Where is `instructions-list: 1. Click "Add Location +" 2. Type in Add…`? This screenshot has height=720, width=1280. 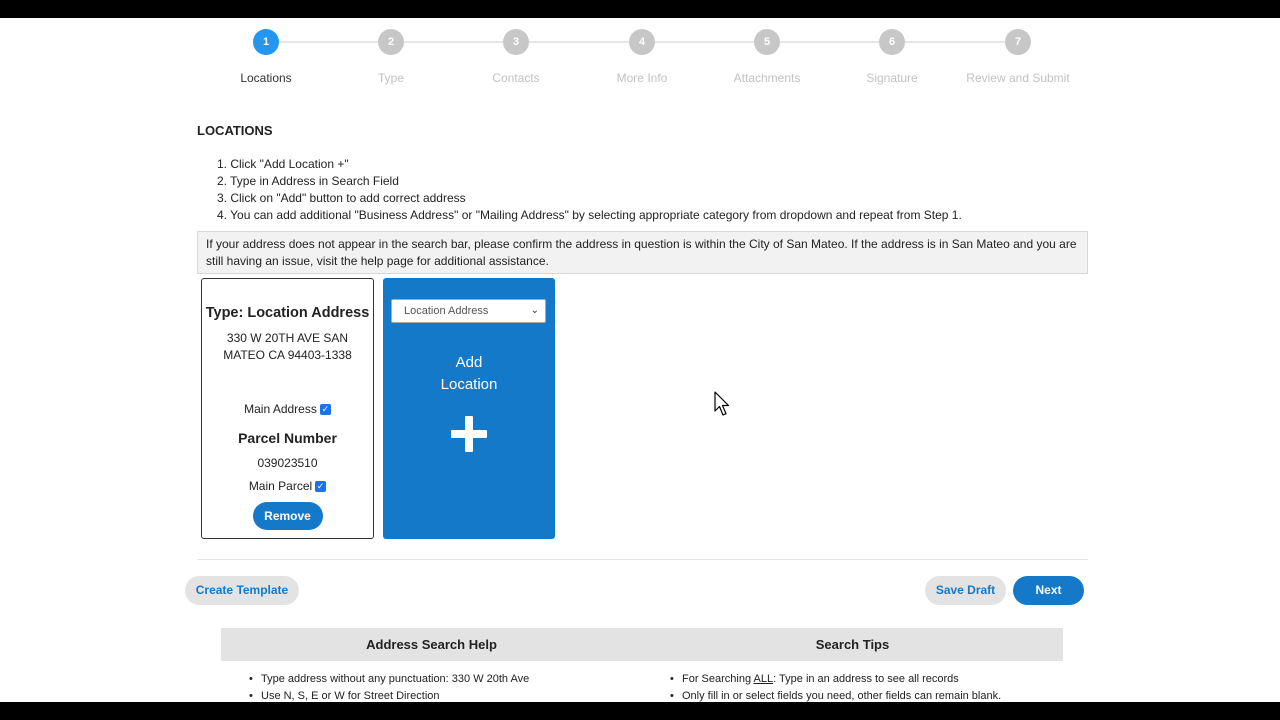
instructions-list: 1. Click "Add Location +" 2. Type in Add… is located at coordinates (589, 190).